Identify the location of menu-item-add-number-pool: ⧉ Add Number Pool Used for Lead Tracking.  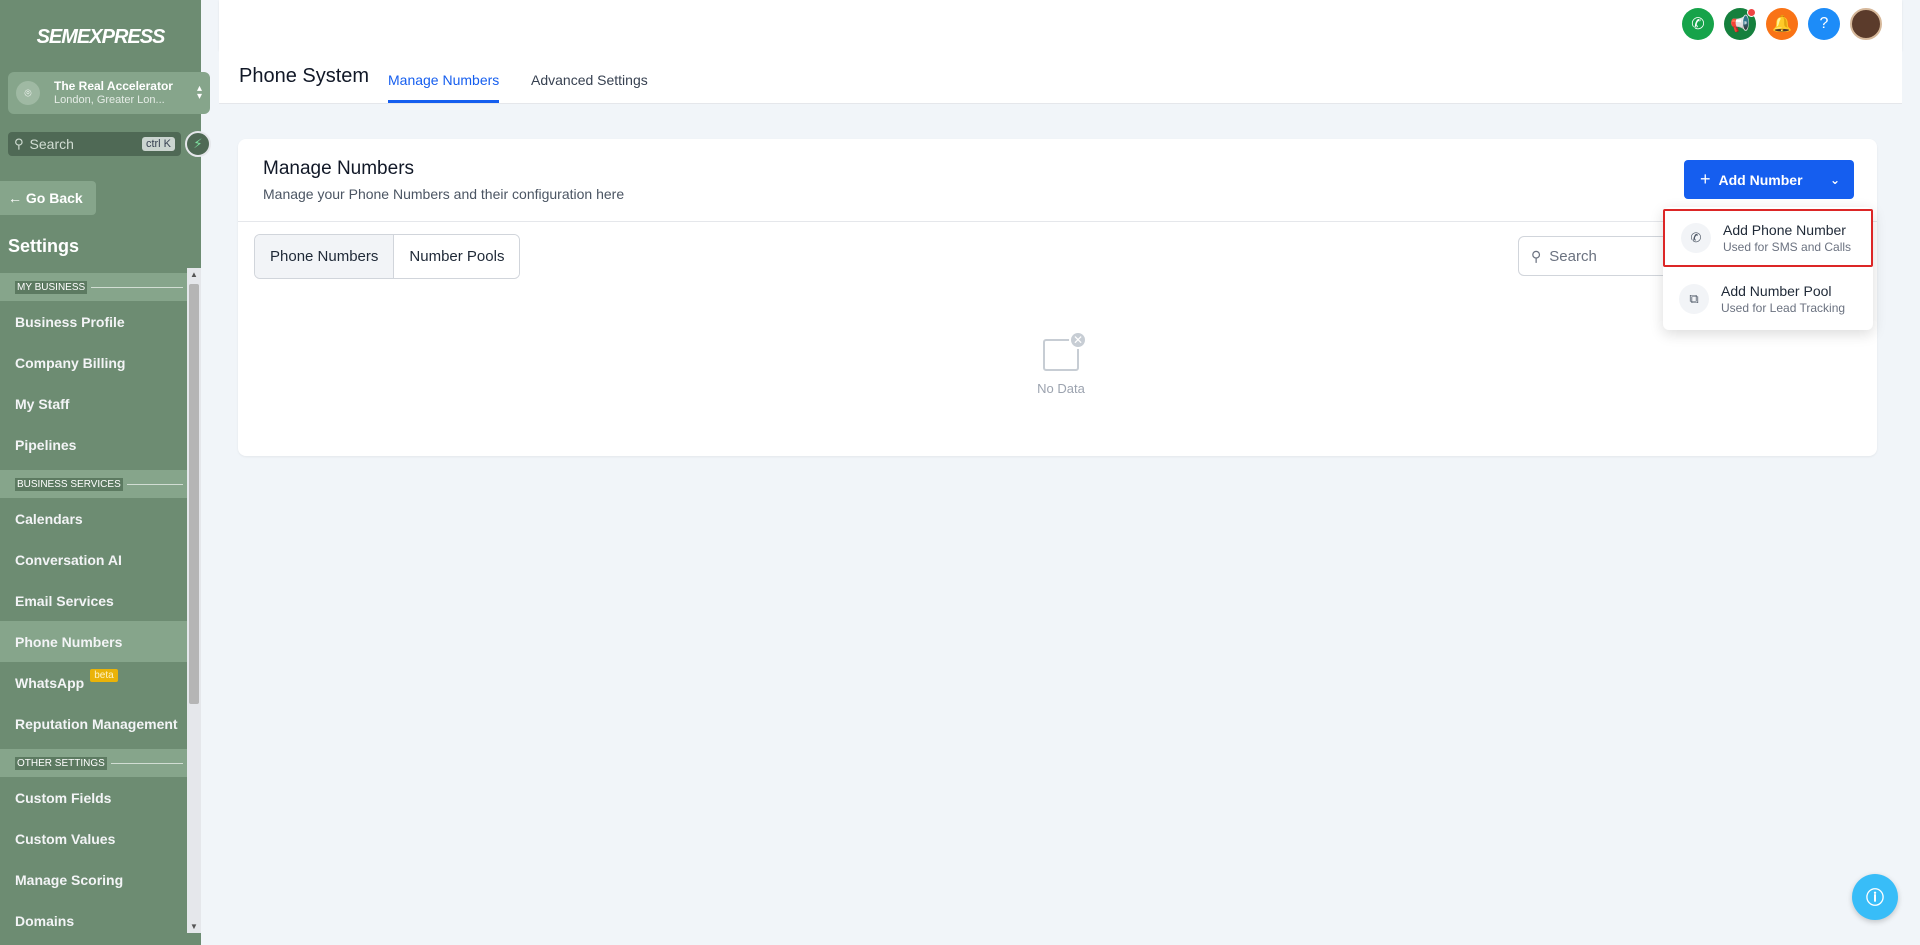
(1768, 299).